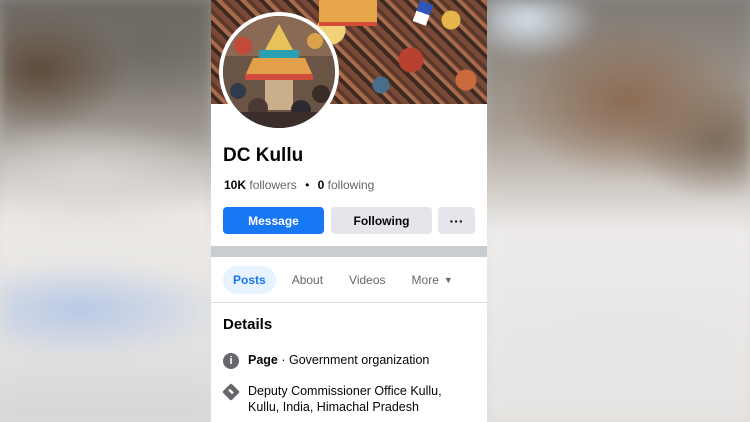  Describe the element at coordinates (349, 251) in the screenshot. I see `section-divider` at that location.